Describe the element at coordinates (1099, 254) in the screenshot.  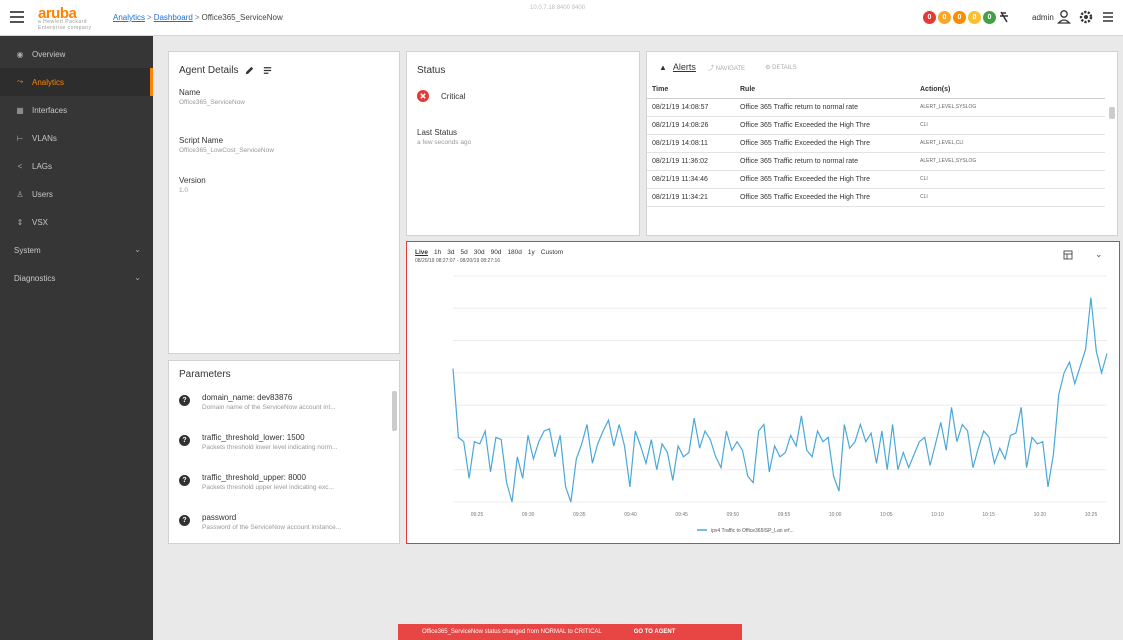
I see `chart-menu-chevron-icon: ⌄` at that location.